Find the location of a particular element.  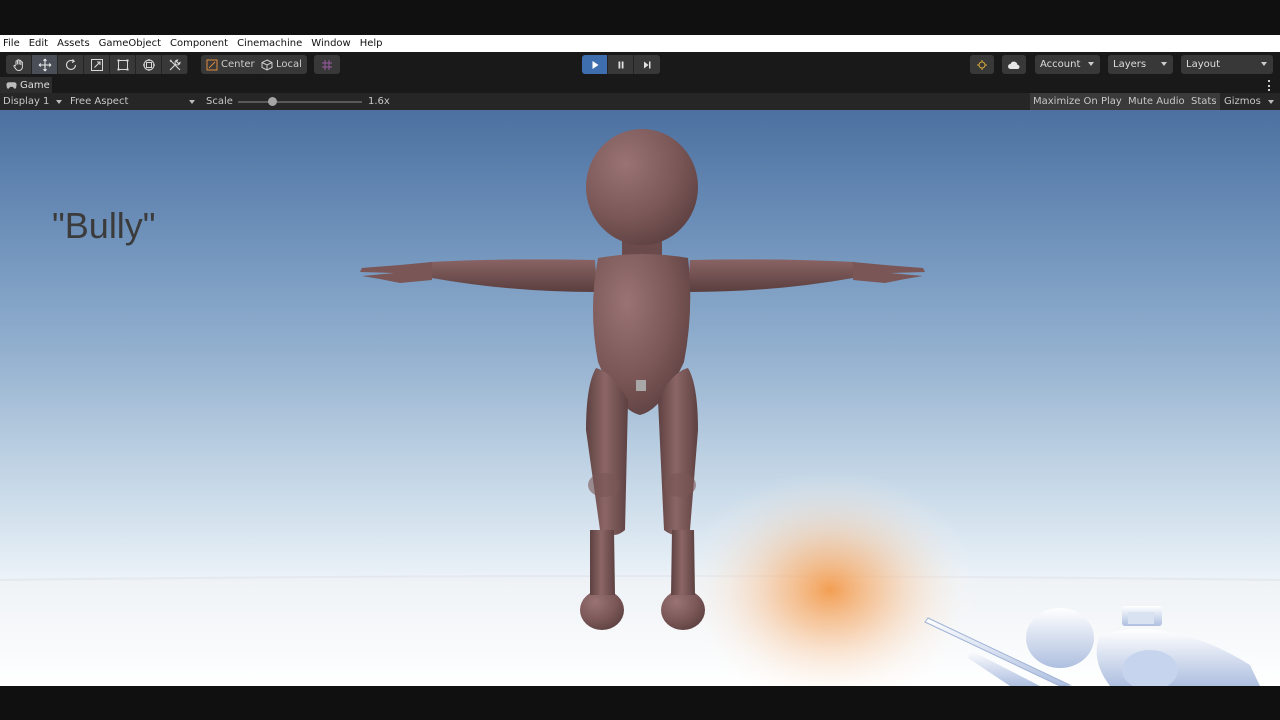

display-select: Display 1 is located at coordinates (26, 101).